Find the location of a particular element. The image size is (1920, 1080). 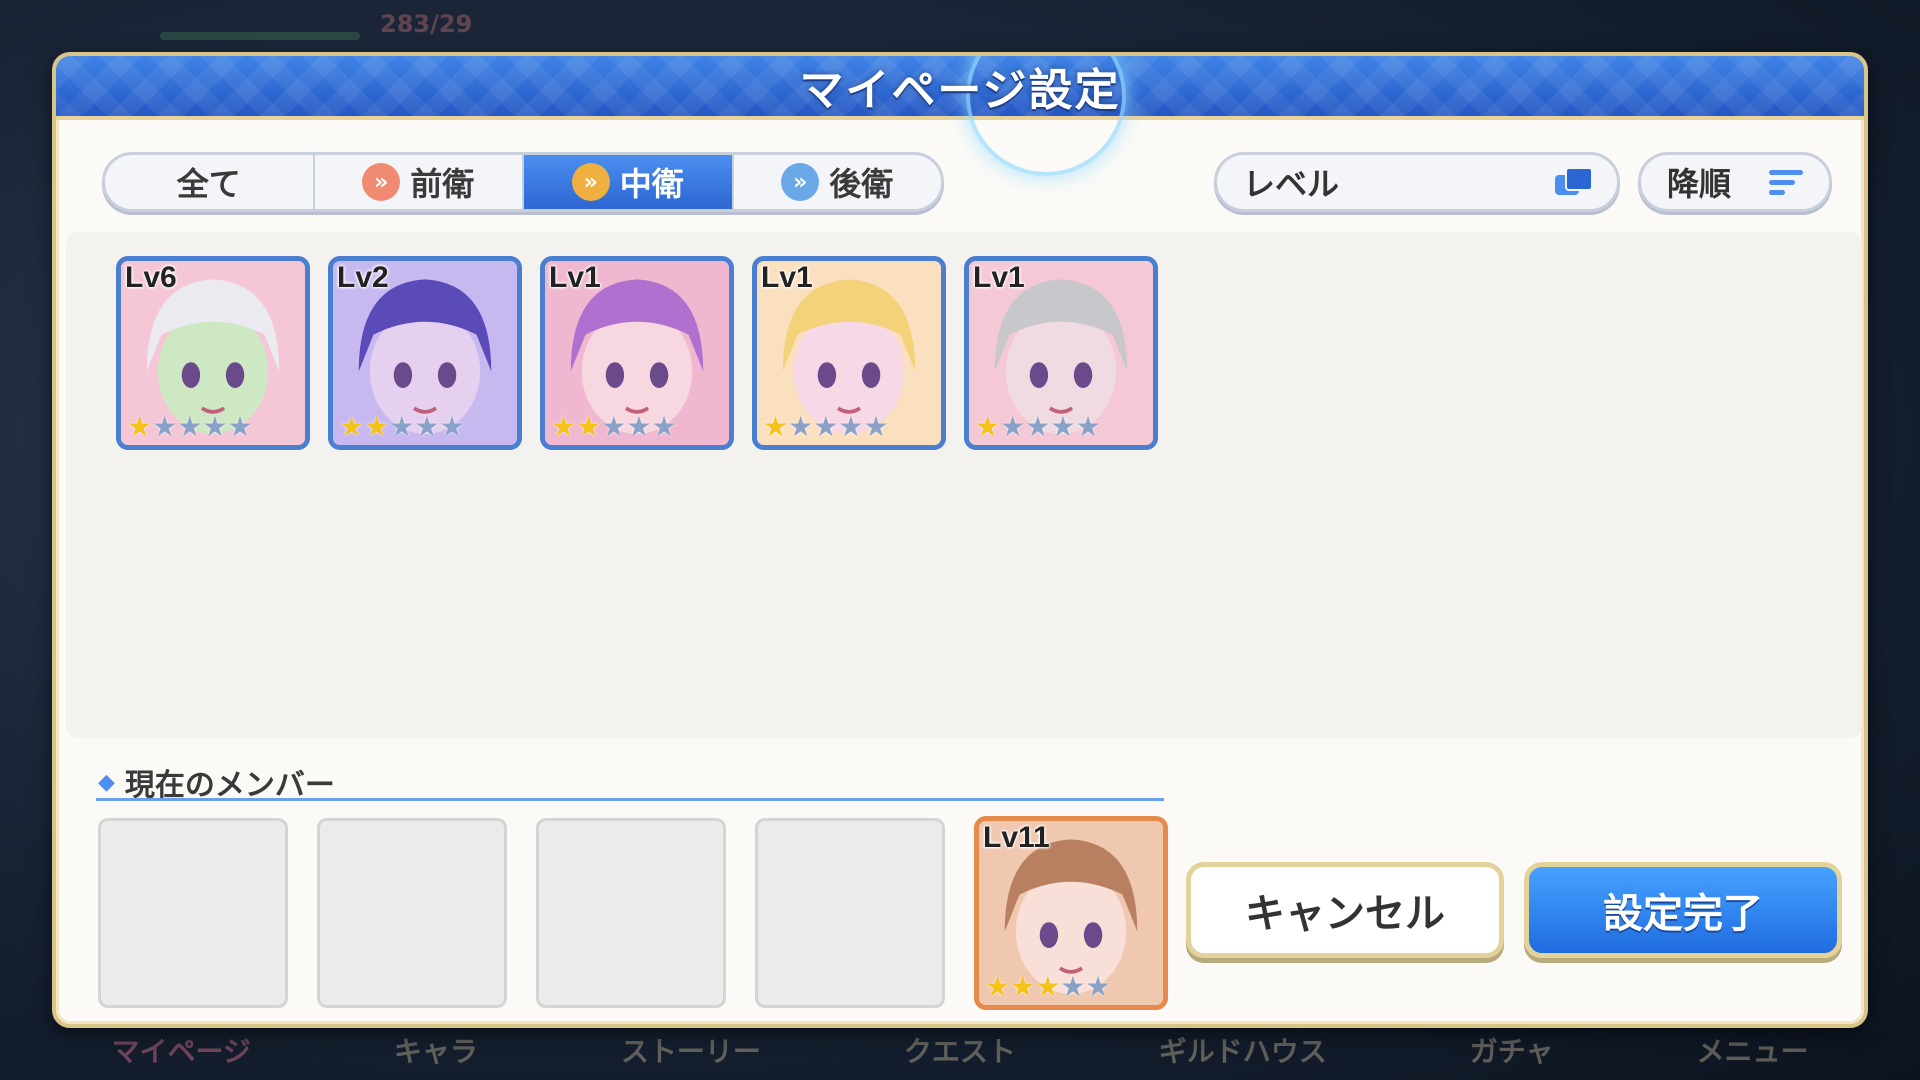

character-level: Lv2 is located at coordinates (363, 277).